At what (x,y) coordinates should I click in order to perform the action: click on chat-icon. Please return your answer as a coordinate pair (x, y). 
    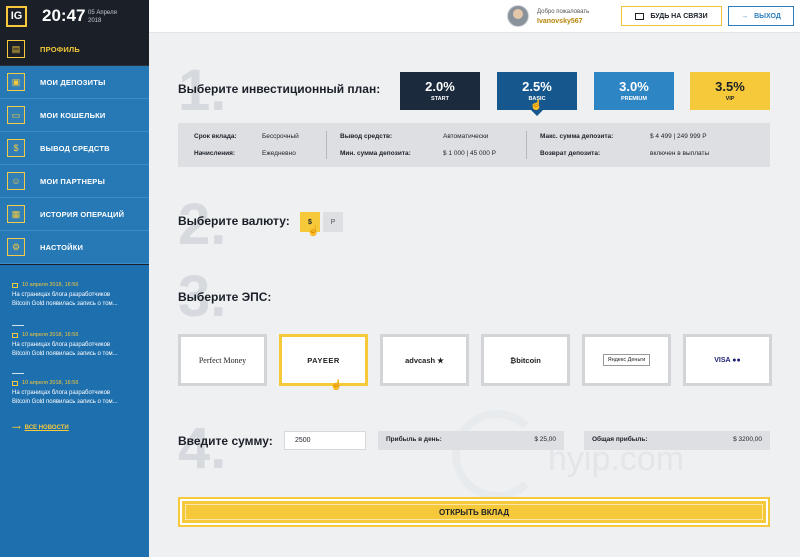
    Looking at the image, I should click on (640, 16).